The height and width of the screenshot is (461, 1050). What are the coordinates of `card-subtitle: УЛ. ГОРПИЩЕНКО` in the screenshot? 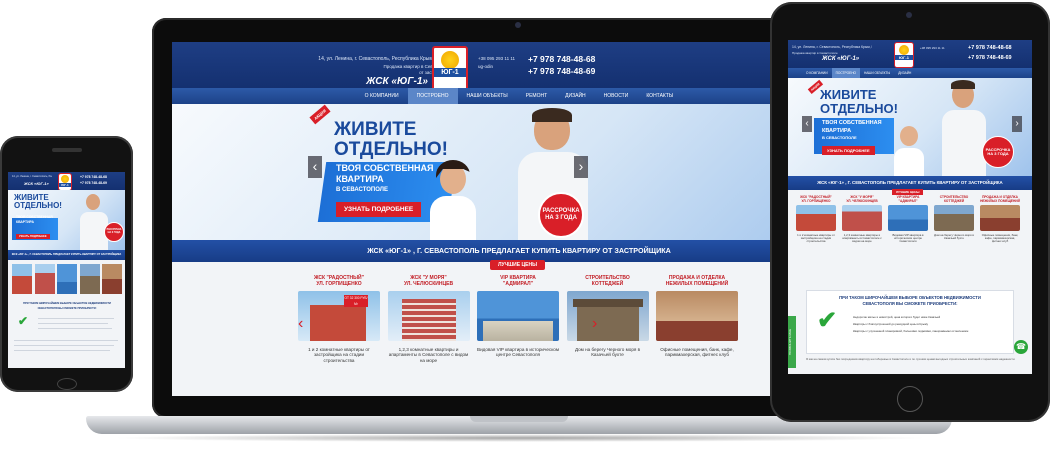 It's located at (816, 200).